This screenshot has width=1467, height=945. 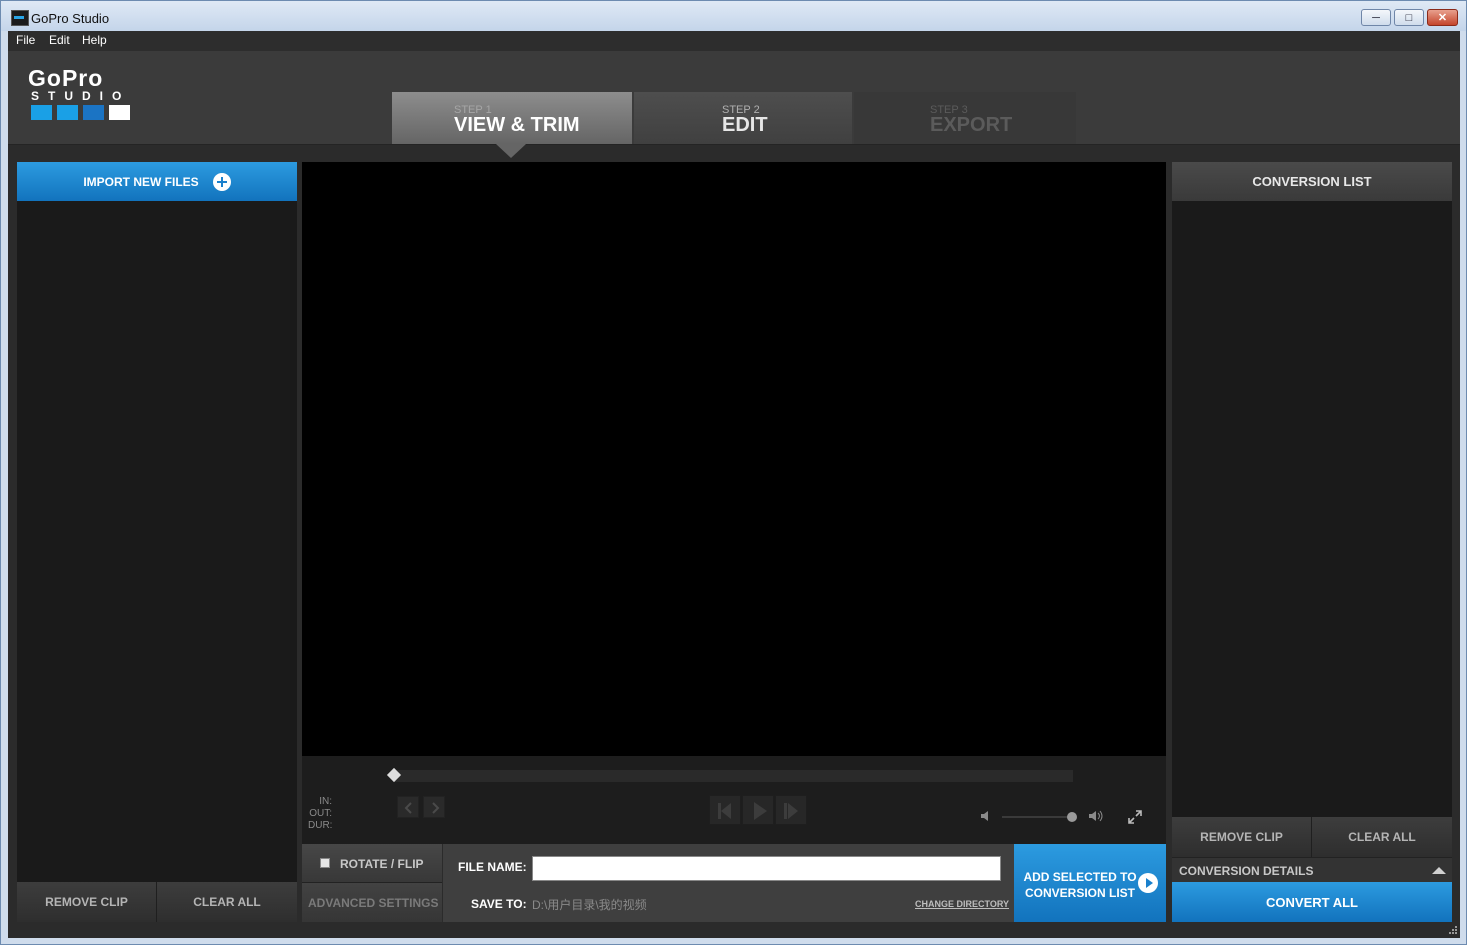 I want to click on tab-export: STEP 3 EXPORT, so click(x=965, y=118).